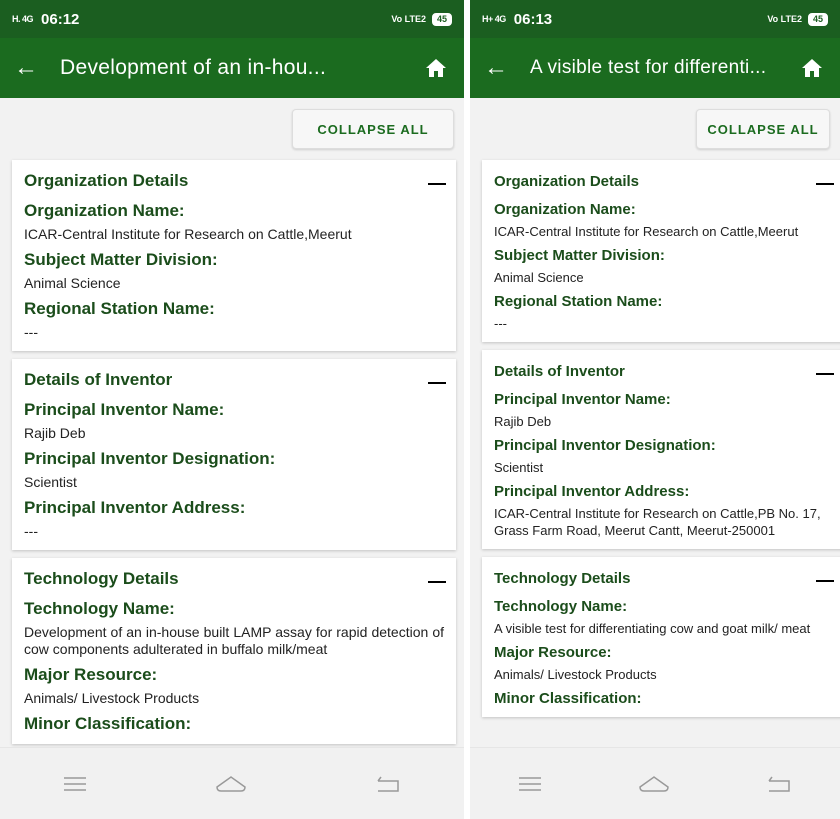  What do you see at coordinates (232, 19) in the screenshot?
I see `status-bar: H. 4G 06:12 Vo LTE2 45` at bounding box center [232, 19].